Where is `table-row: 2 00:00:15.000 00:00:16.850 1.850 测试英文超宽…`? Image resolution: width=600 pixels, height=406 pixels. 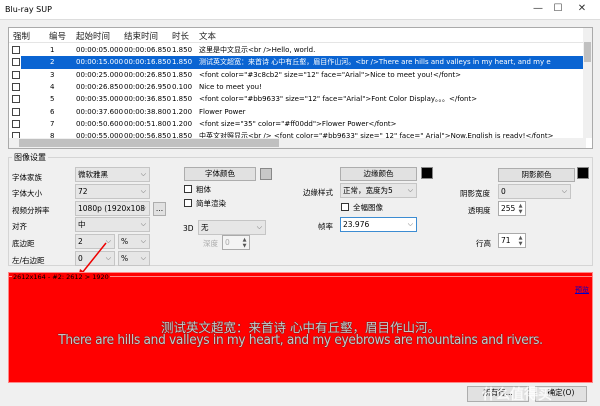
table-row: 2 00:00:15.000 00:00:16.850 1.850 测试英文超宽… is located at coordinates (297, 62).